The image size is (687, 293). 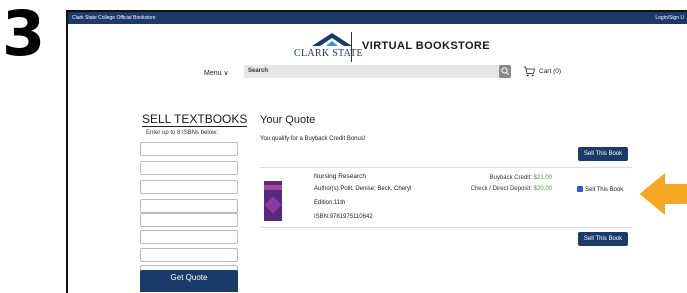 I want to click on sell-this-book-checkbox: Sell This Book, so click(x=600, y=189).